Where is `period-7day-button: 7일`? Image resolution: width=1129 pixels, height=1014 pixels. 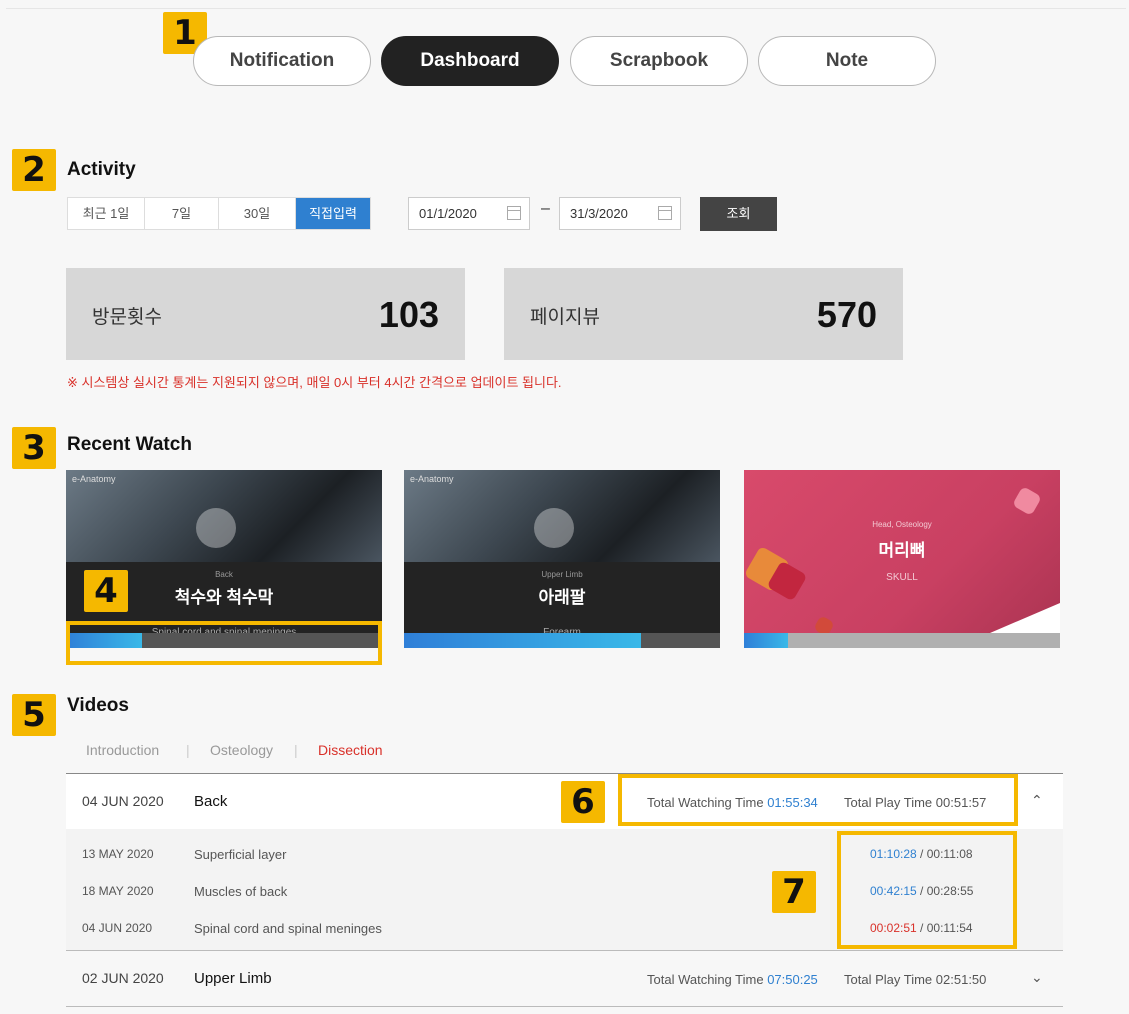
period-7day-button: 7일 is located at coordinates (182, 213).